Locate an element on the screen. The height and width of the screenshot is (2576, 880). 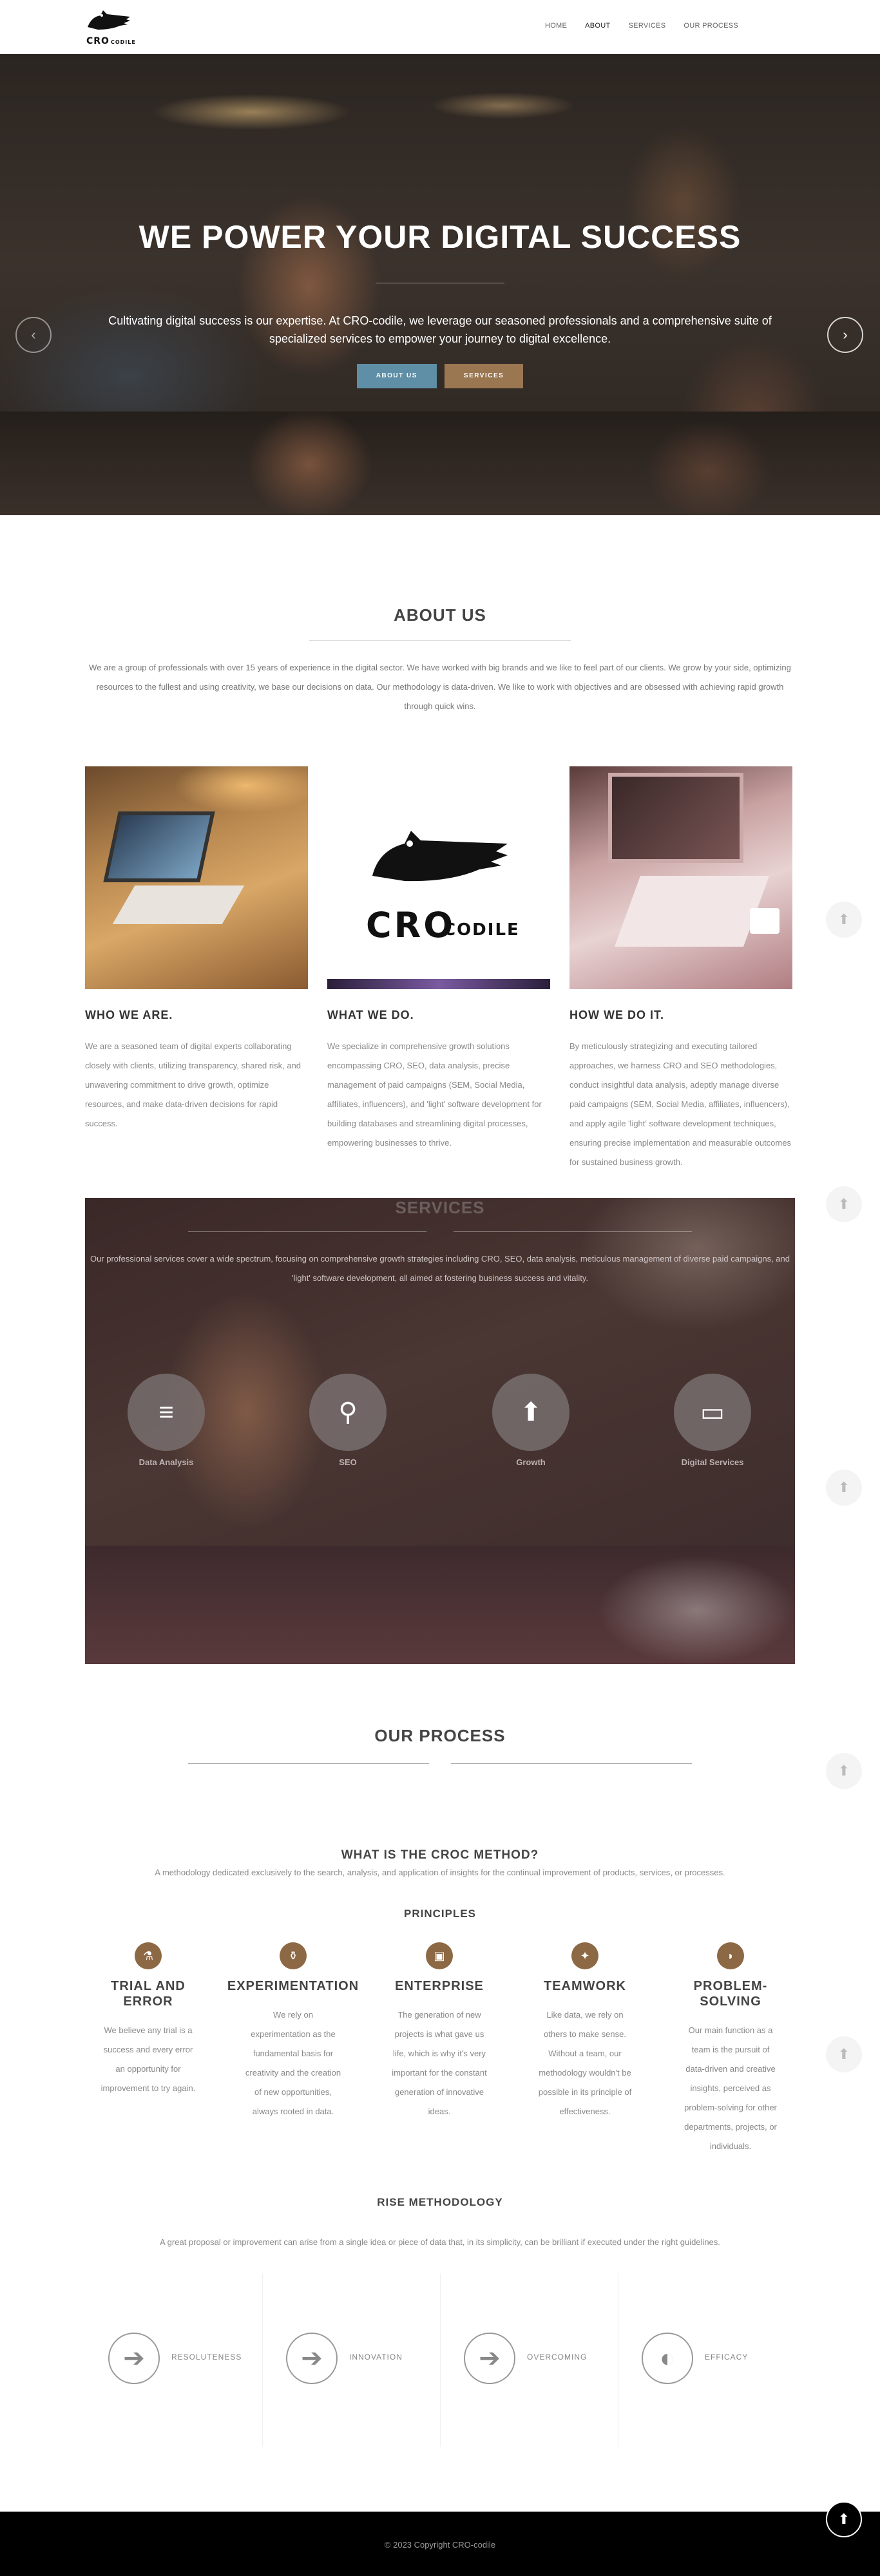
footer-copyright: © 2023 Copyright CRO-codile is located at coordinates (440, 2545).